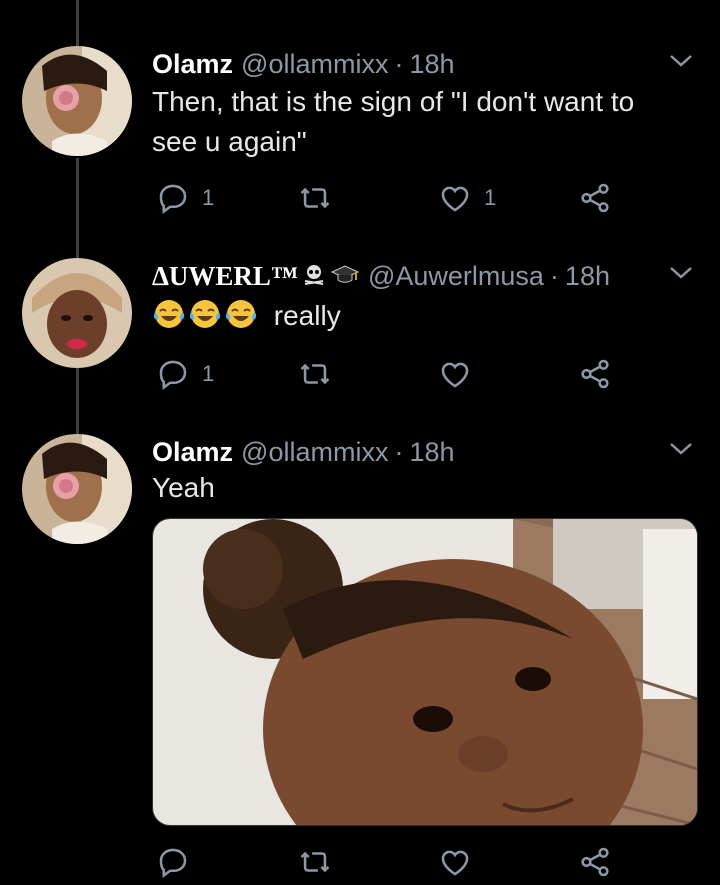 This screenshot has height=885, width=720. I want to click on thread-line, so click(77, 23).